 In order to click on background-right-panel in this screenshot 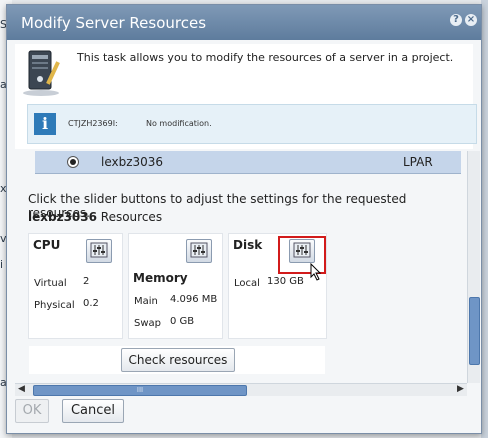, I will do `click(484, 219)`.